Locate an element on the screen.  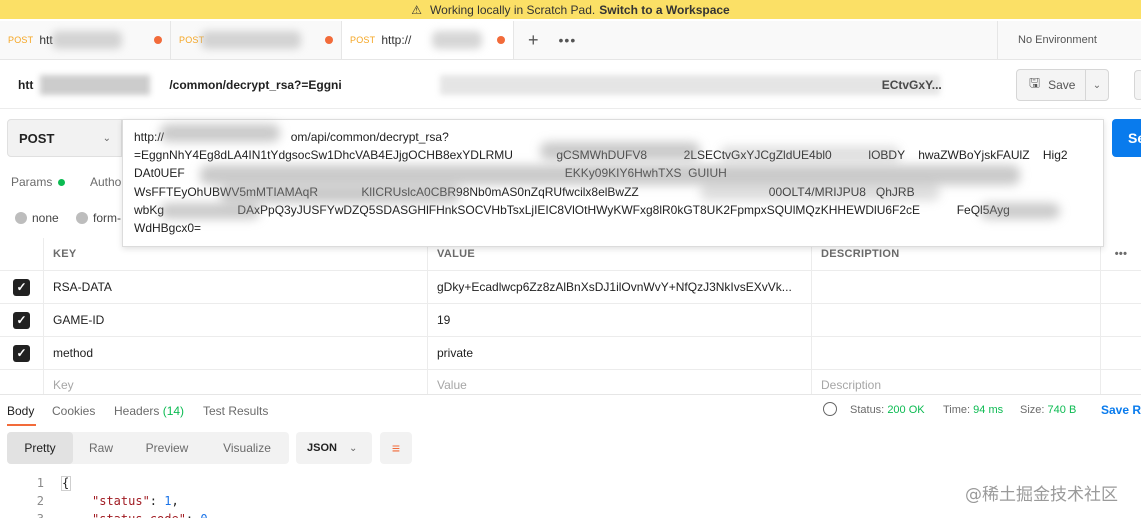
tab-params: Params is located at coordinates (38, 182).